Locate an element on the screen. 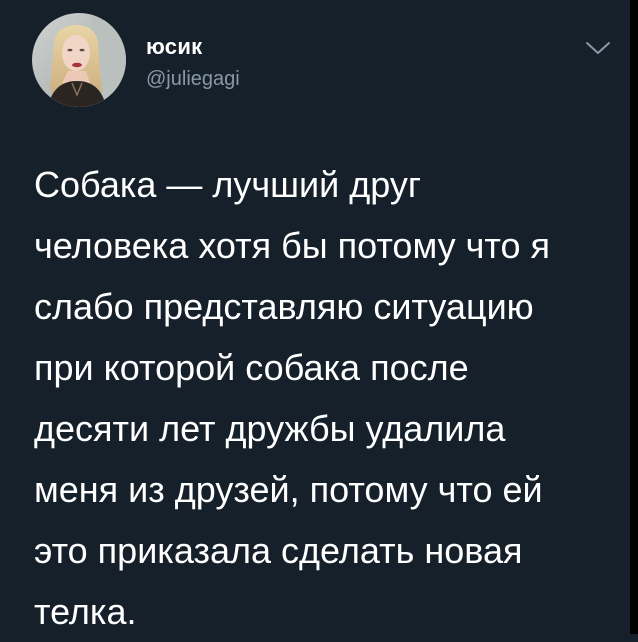 The width and height of the screenshot is (638, 642). display-name: юсик is located at coordinates (174, 47).